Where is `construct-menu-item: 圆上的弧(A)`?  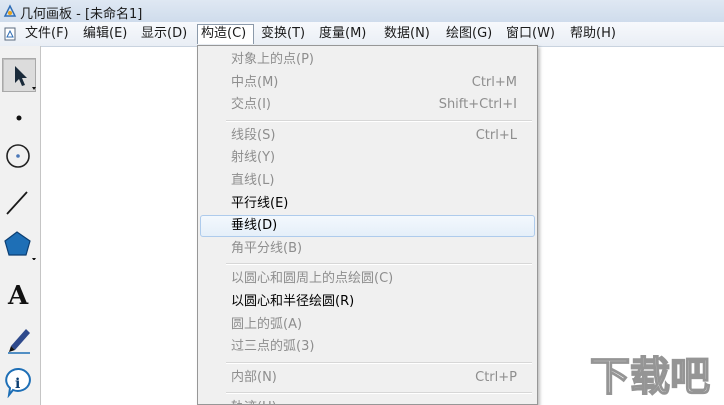
construct-menu-item: 圆上的弧(A) is located at coordinates (367, 325).